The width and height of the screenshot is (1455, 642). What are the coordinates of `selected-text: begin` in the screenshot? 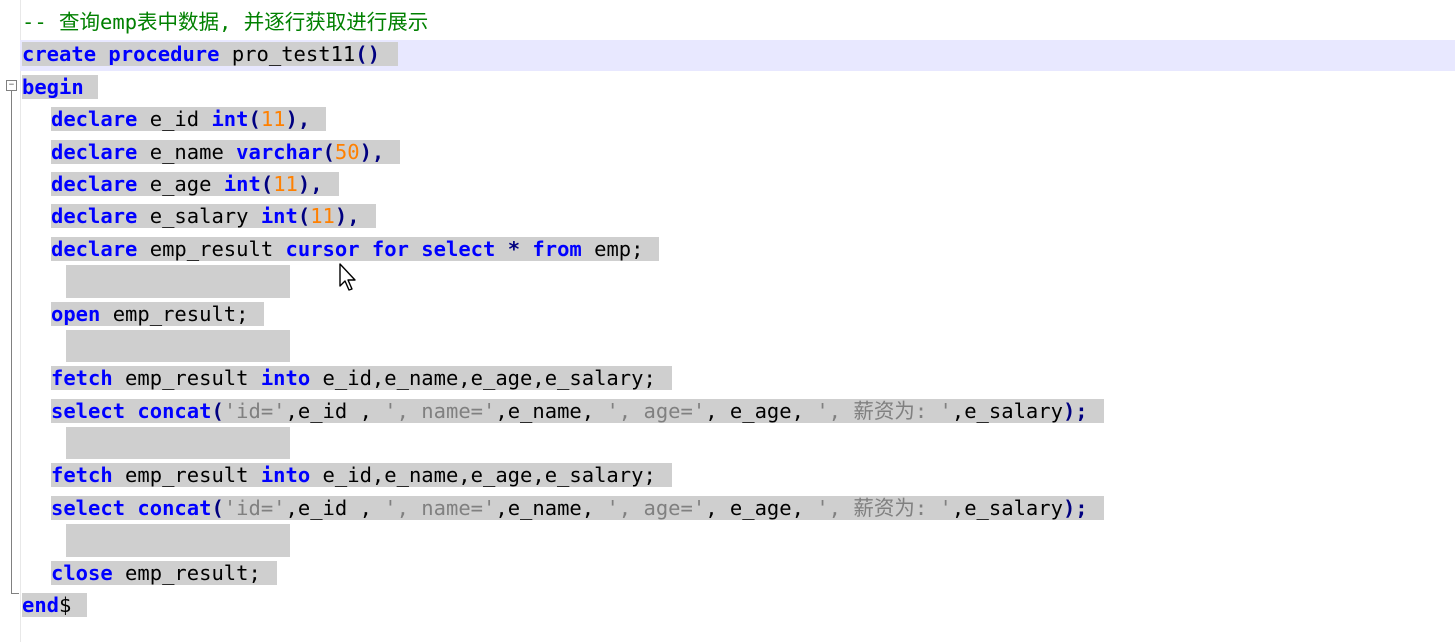 It's located at (60, 86).